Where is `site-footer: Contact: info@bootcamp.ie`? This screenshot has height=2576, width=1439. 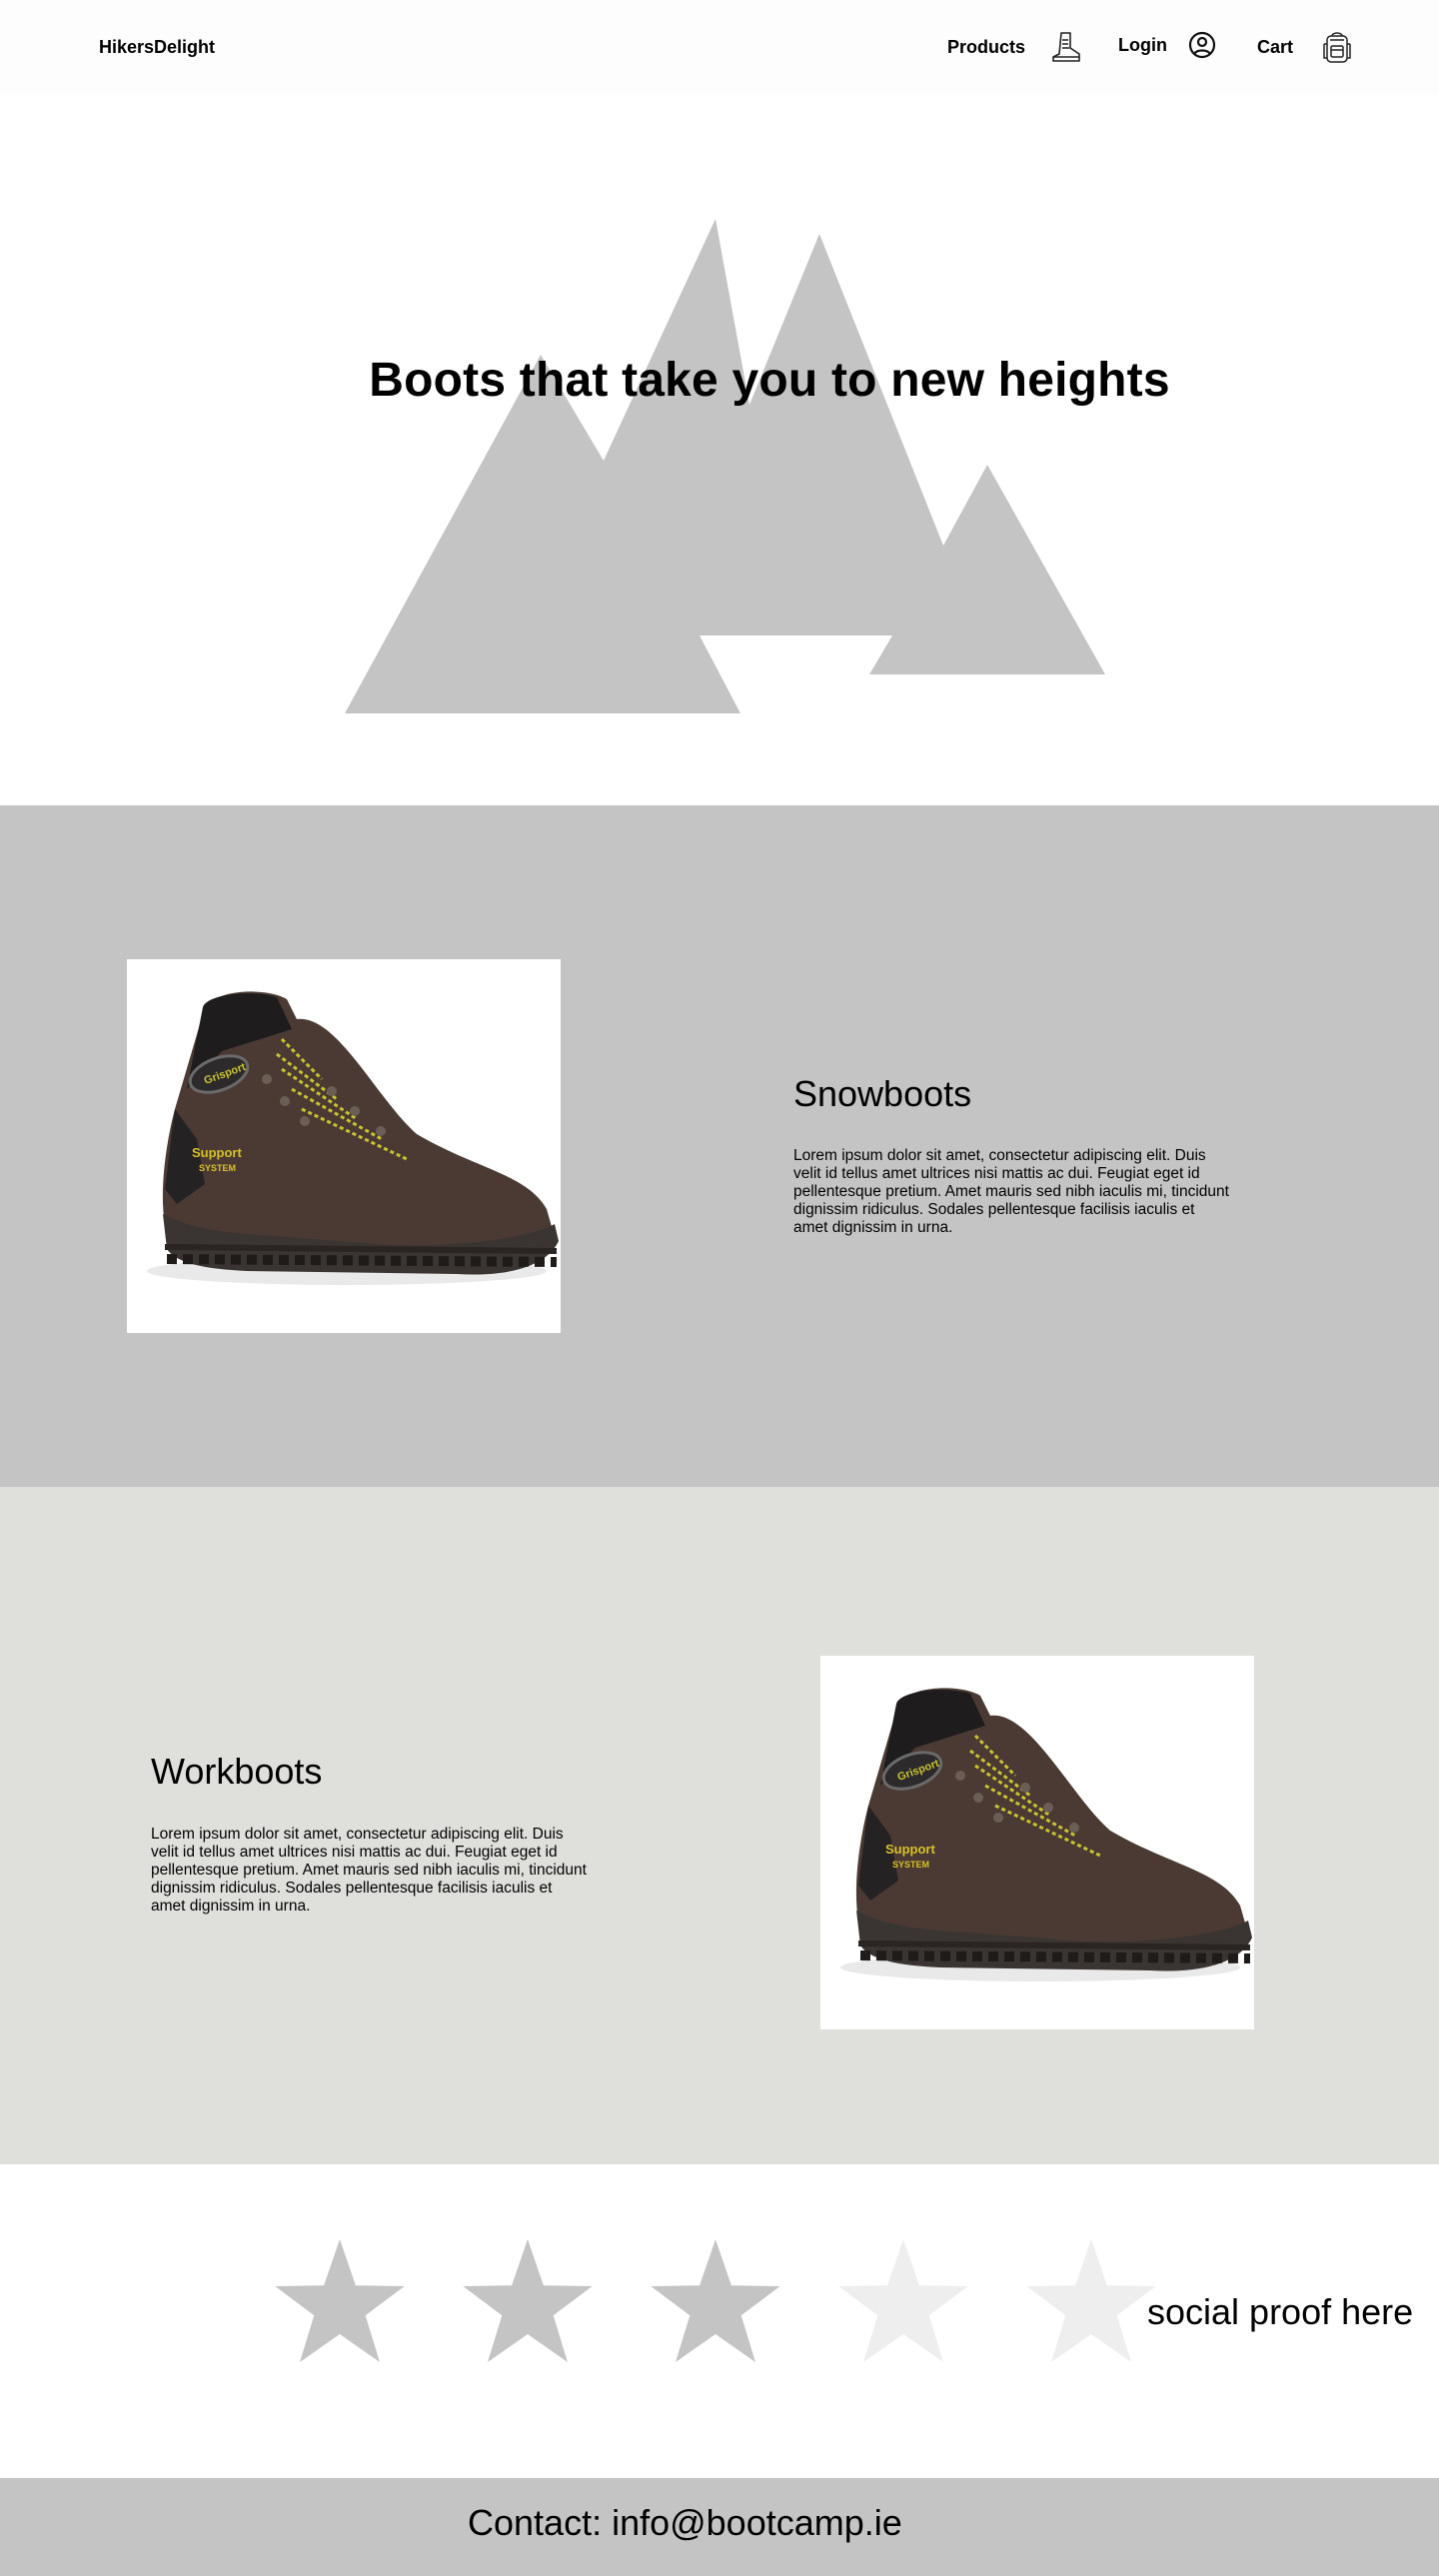 site-footer: Contact: info@bootcamp.ie is located at coordinates (719, 2527).